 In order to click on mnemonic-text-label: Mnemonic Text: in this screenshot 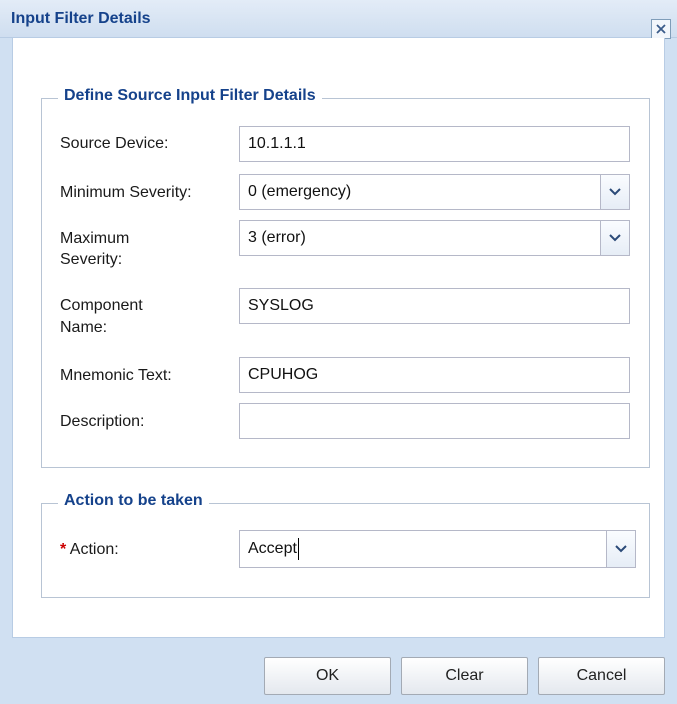, I will do `click(116, 375)`.